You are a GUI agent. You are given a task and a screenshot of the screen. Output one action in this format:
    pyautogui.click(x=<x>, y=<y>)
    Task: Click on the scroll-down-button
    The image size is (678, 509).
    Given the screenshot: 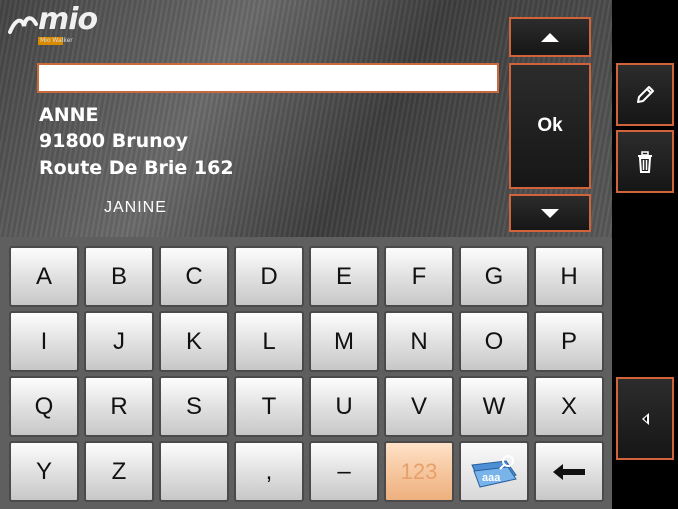 What is the action you would take?
    pyautogui.click(x=550, y=213)
    